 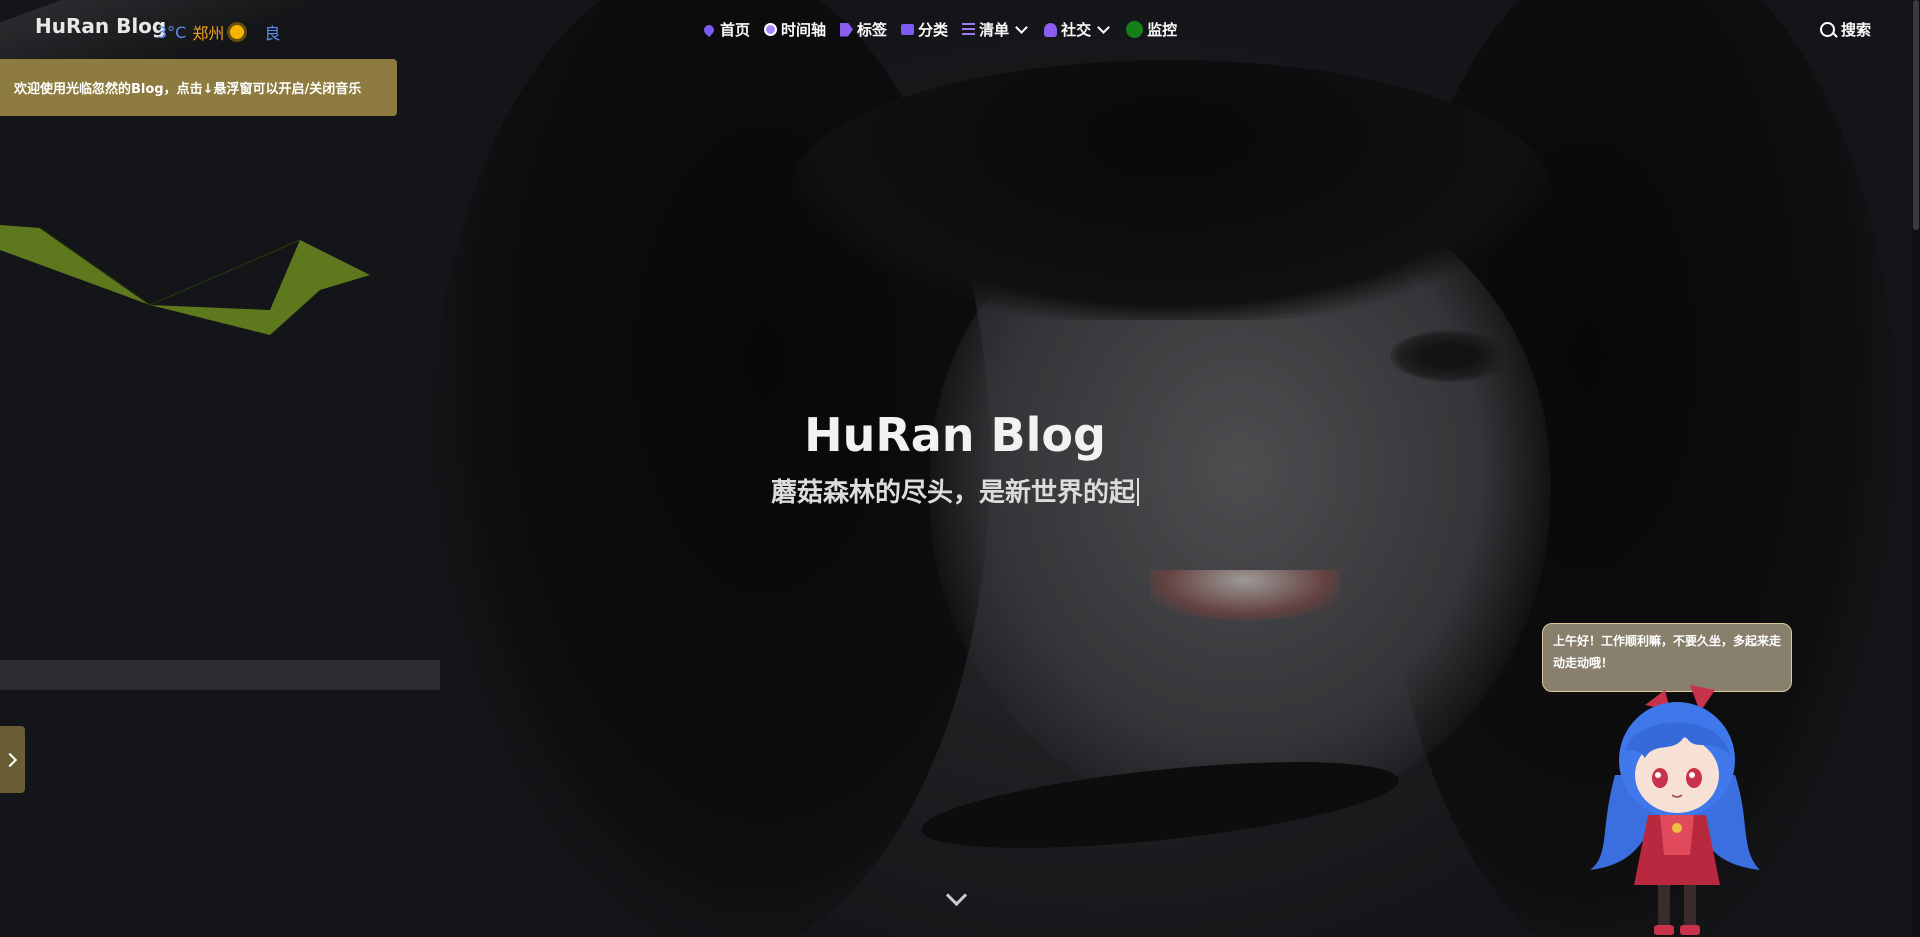 What do you see at coordinates (872, 30) in the screenshot?
I see `nav-label: 标签` at bounding box center [872, 30].